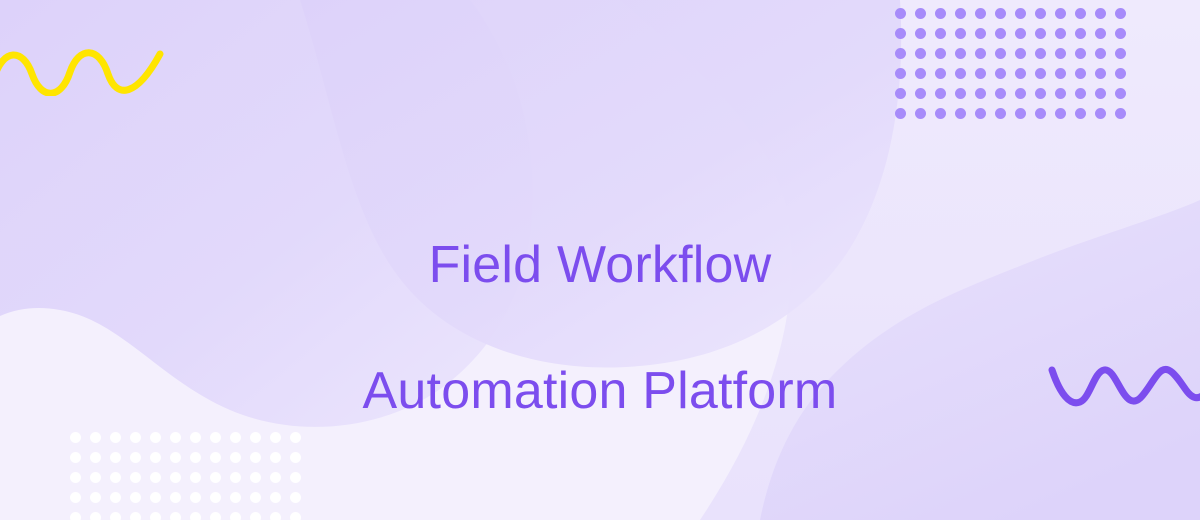 The image size is (1200, 520). What do you see at coordinates (82, 72) in the screenshot?
I see `yellow-wave-icon` at bounding box center [82, 72].